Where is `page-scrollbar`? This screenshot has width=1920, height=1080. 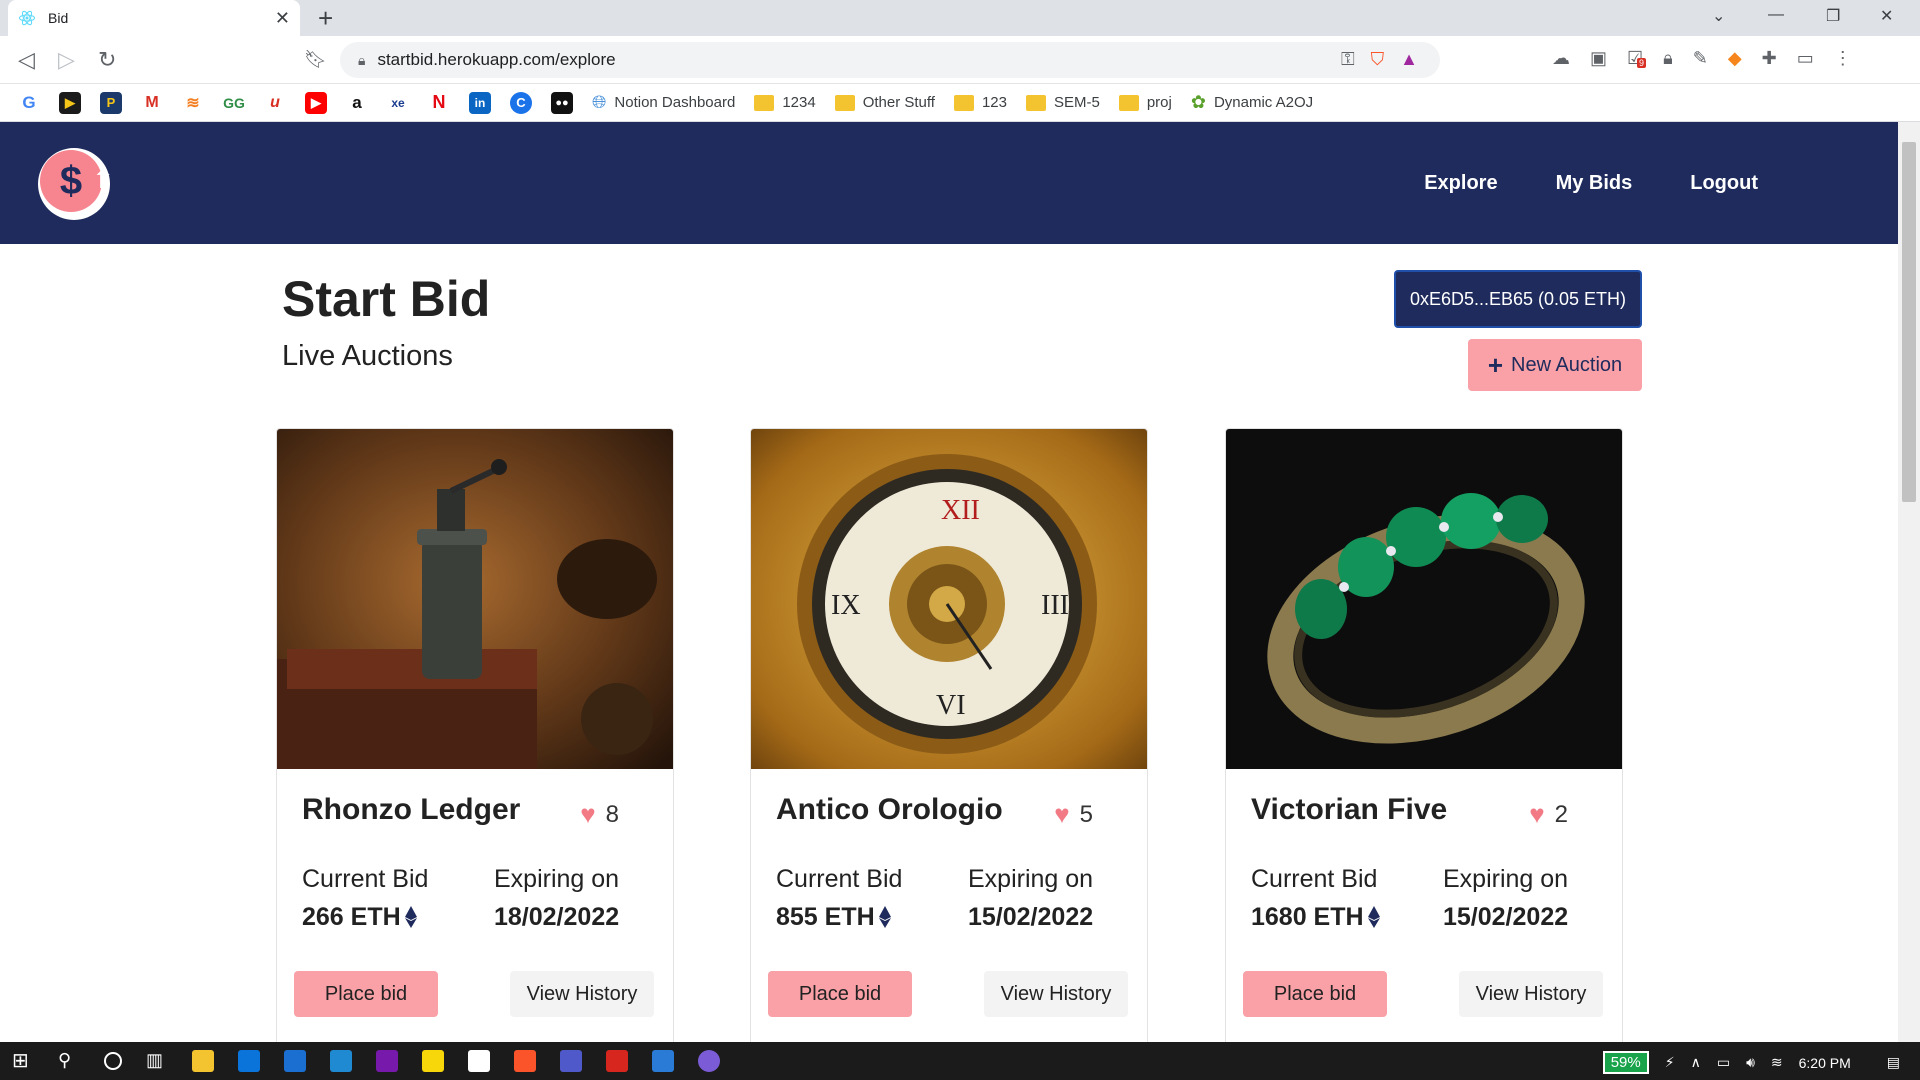 page-scrollbar is located at coordinates (1909, 582).